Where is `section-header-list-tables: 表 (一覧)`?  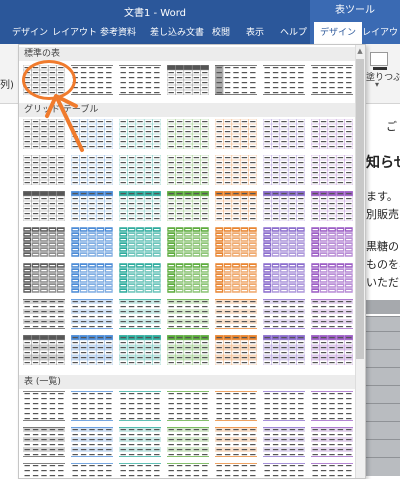
section-header-list-tables: 表 (一覧) is located at coordinates (188, 382).